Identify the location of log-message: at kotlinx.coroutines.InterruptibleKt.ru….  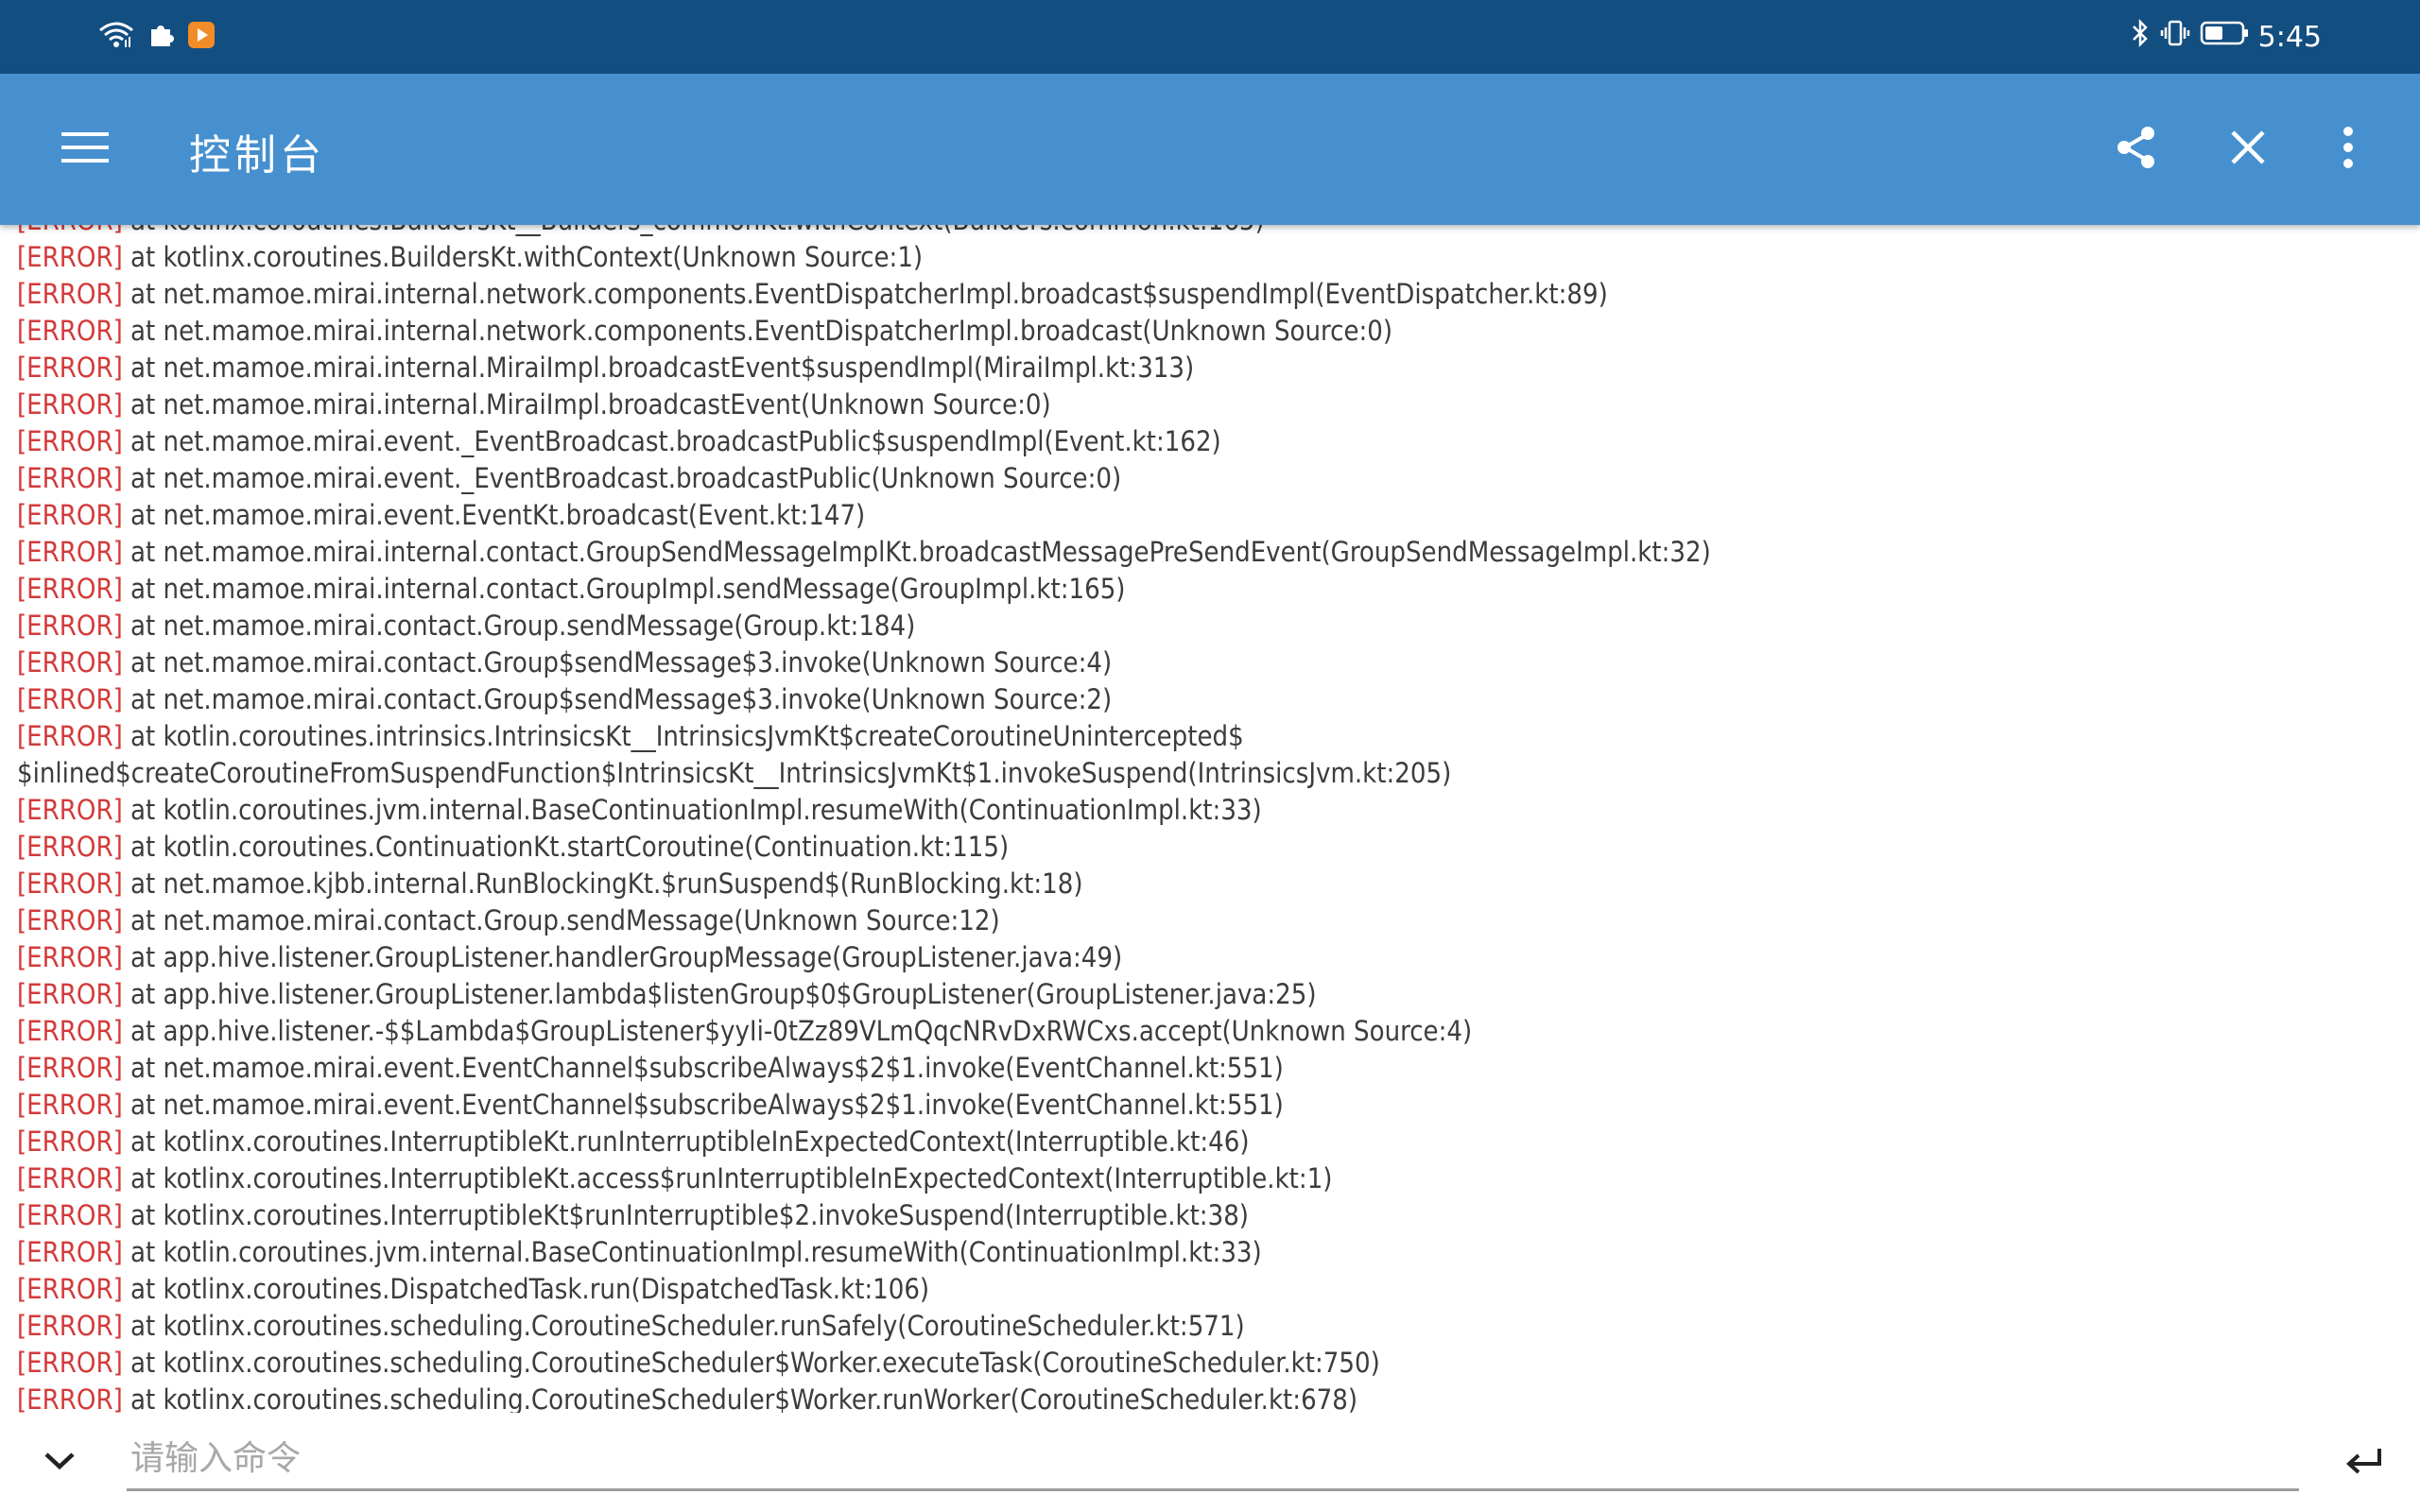
(686, 1141).